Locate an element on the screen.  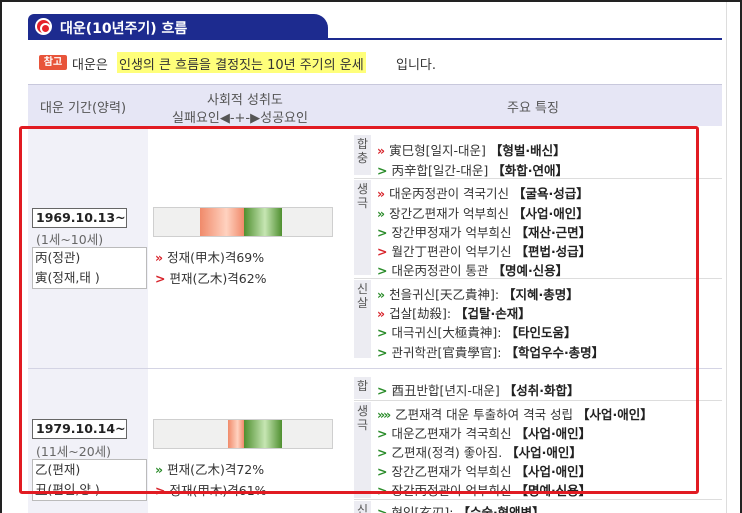
group-divider is located at coordinates (538, 499).